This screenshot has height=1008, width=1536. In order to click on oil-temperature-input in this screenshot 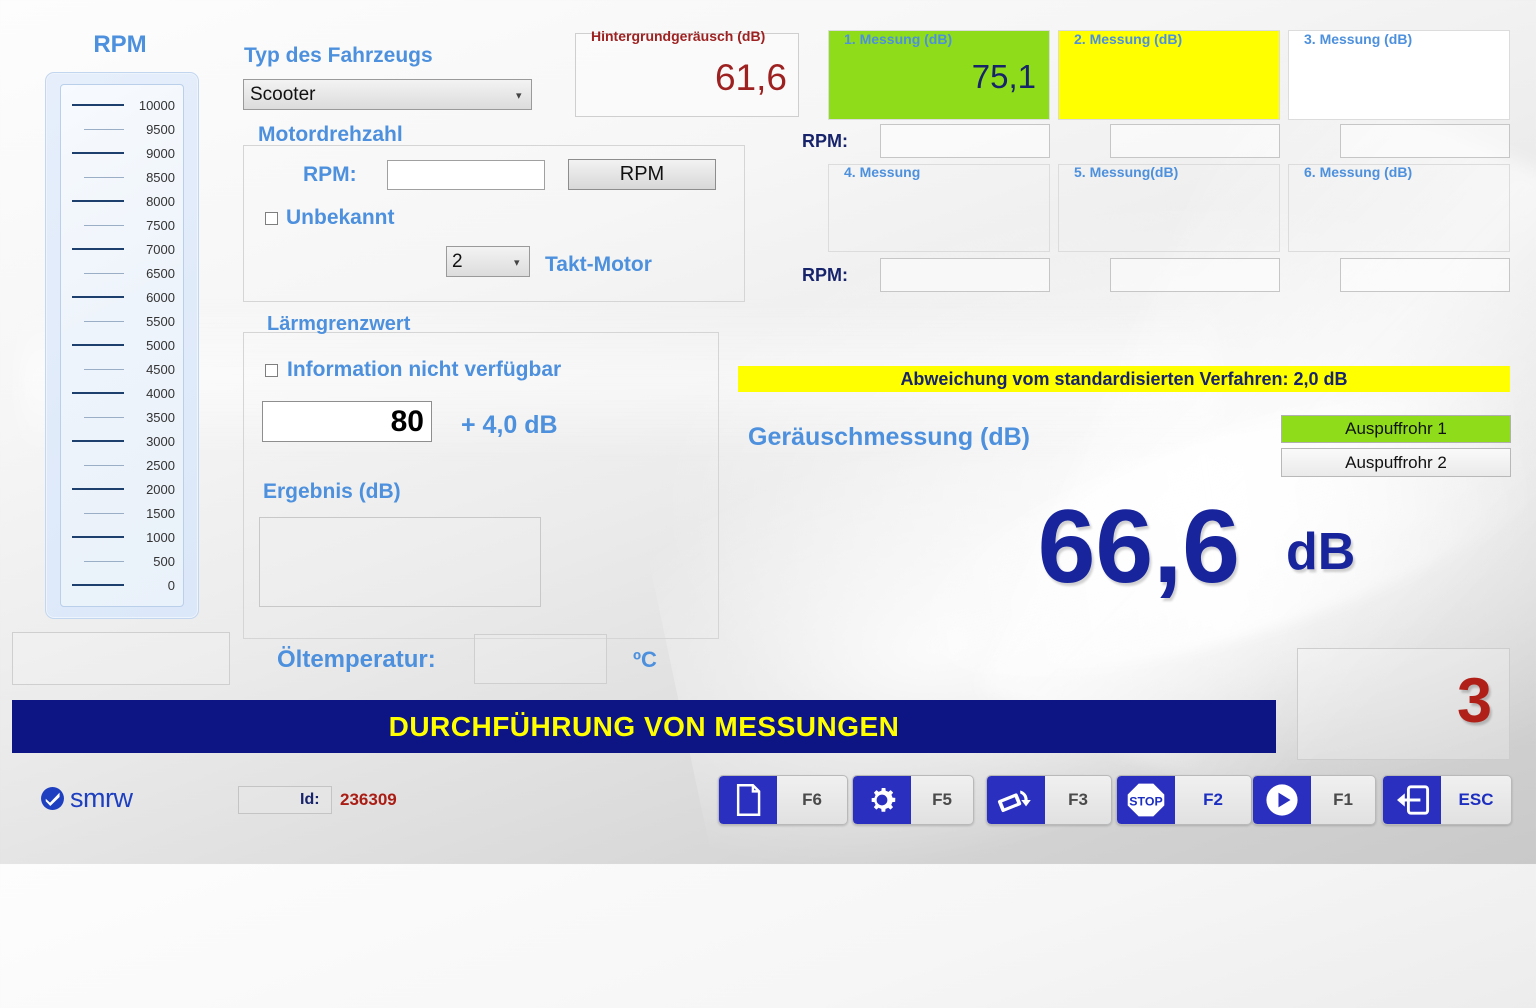, I will do `click(540, 659)`.